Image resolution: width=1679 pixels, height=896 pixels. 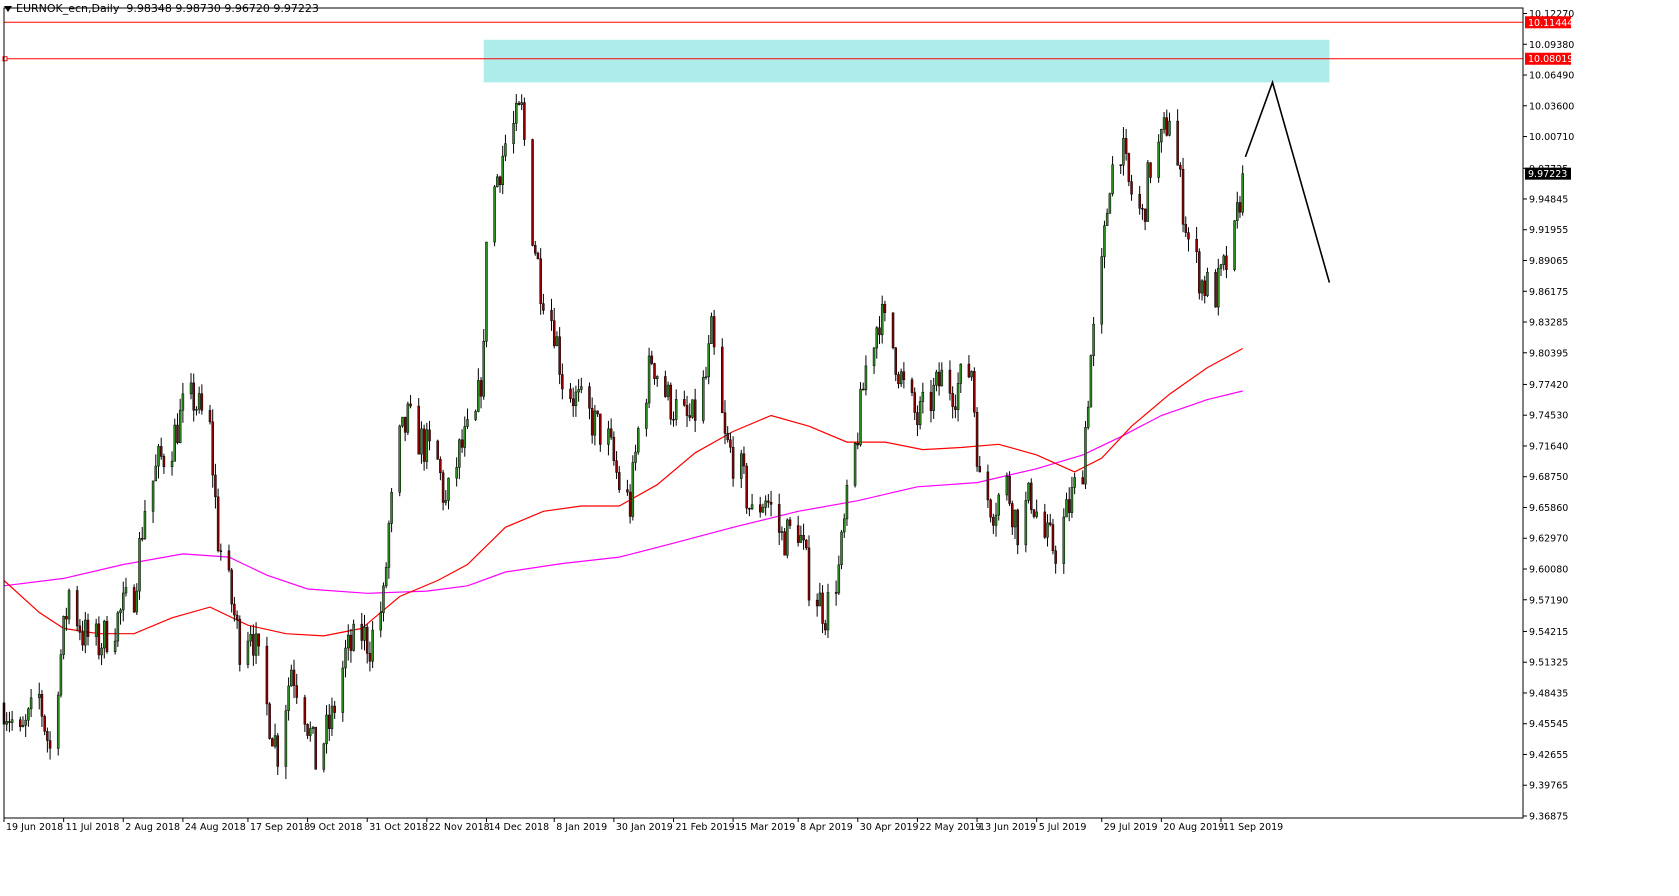 What do you see at coordinates (1551, 45) in the screenshot?
I see `y-tick-label: 10.09380` at bounding box center [1551, 45].